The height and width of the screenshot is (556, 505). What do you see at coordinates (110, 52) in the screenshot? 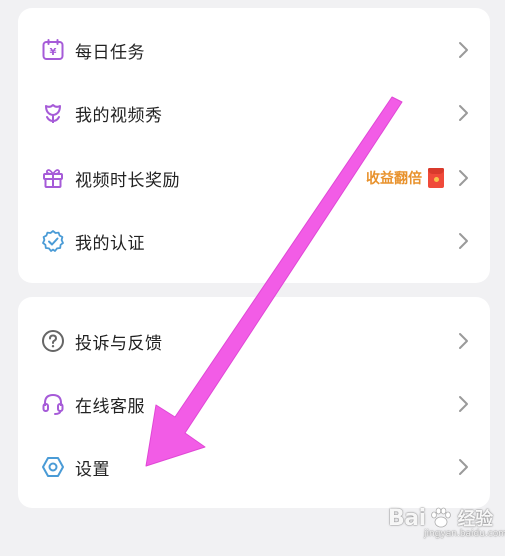
I see `menu-item-label: 每日任务` at bounding box center [110, 52].